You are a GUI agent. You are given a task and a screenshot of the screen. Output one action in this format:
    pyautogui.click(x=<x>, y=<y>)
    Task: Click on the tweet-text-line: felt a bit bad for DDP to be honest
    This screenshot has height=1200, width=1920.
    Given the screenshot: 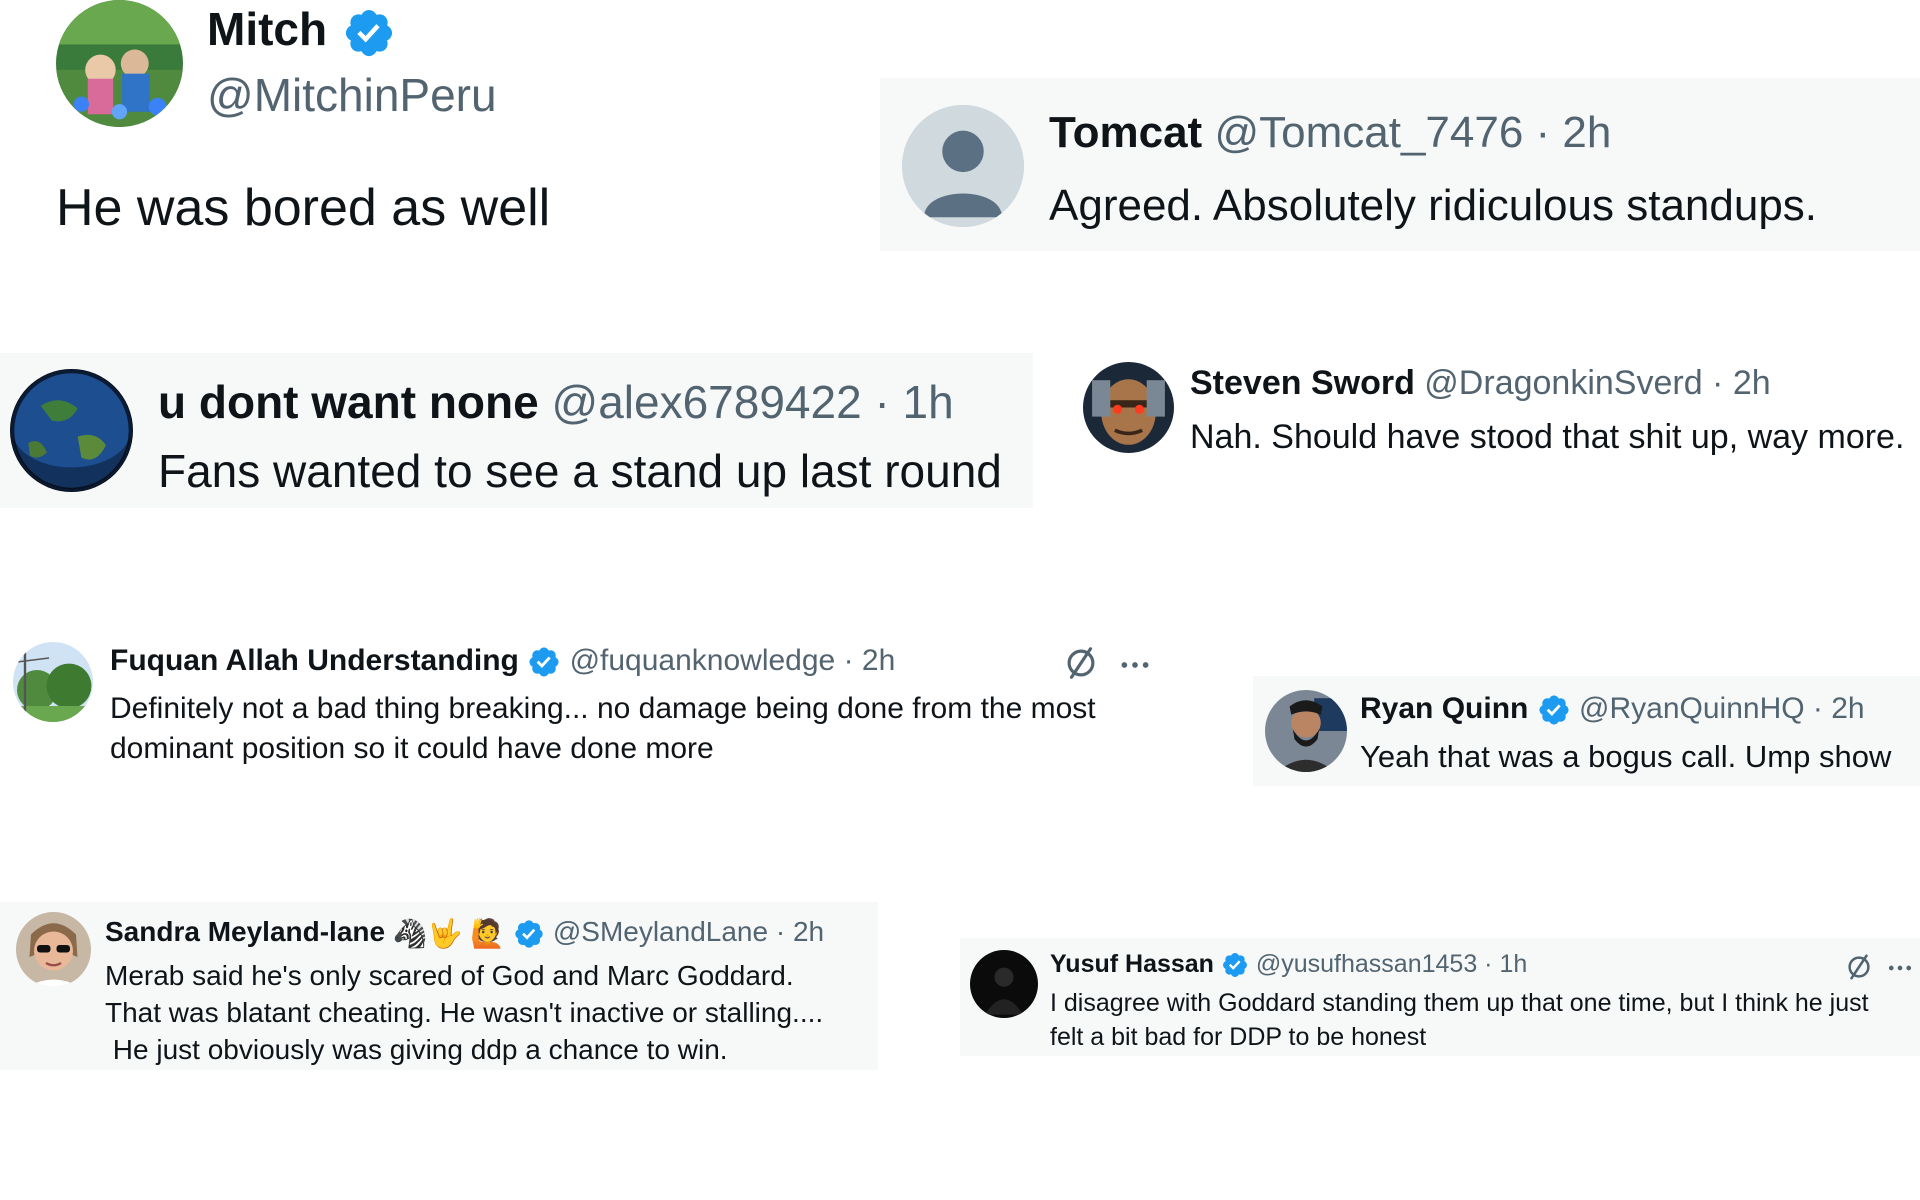 What is the action you would take?
    pyautogui.click(x=1238, y=1037)
    